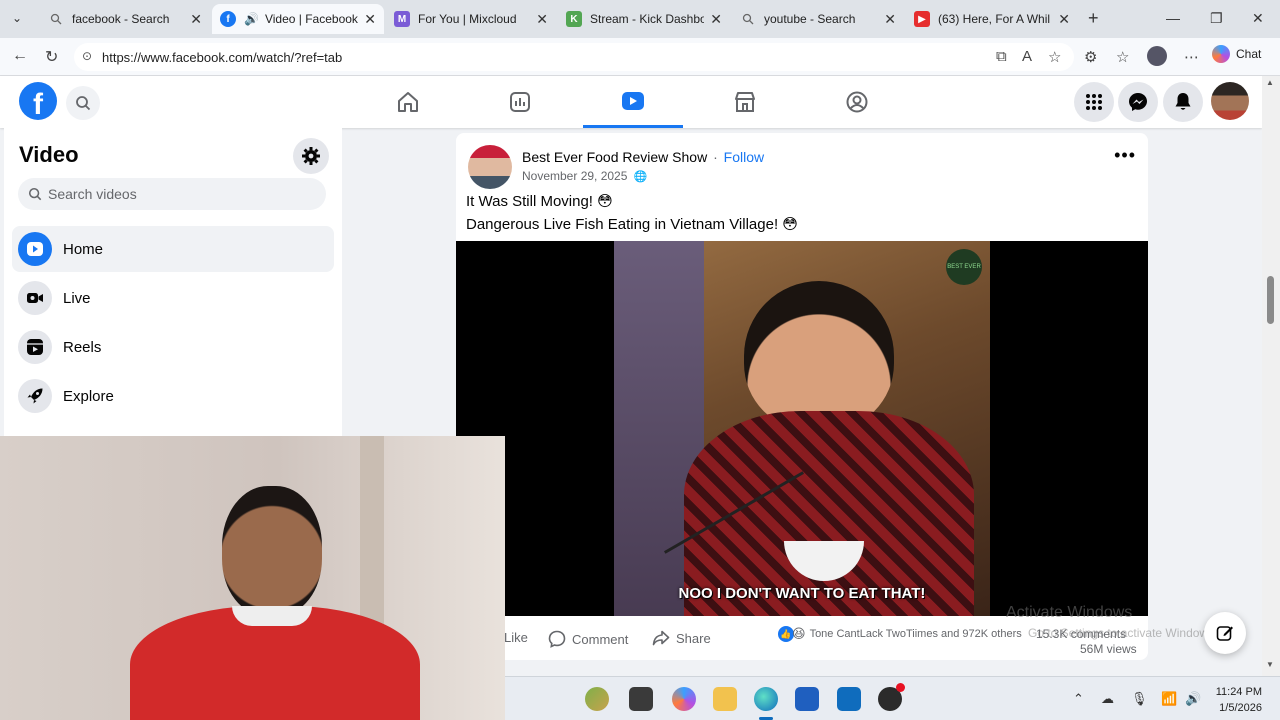 Image resolution: width=1280 pixels, height=720 pixels. I want to click on search-placeholder: Search videos, so click(92, 194).